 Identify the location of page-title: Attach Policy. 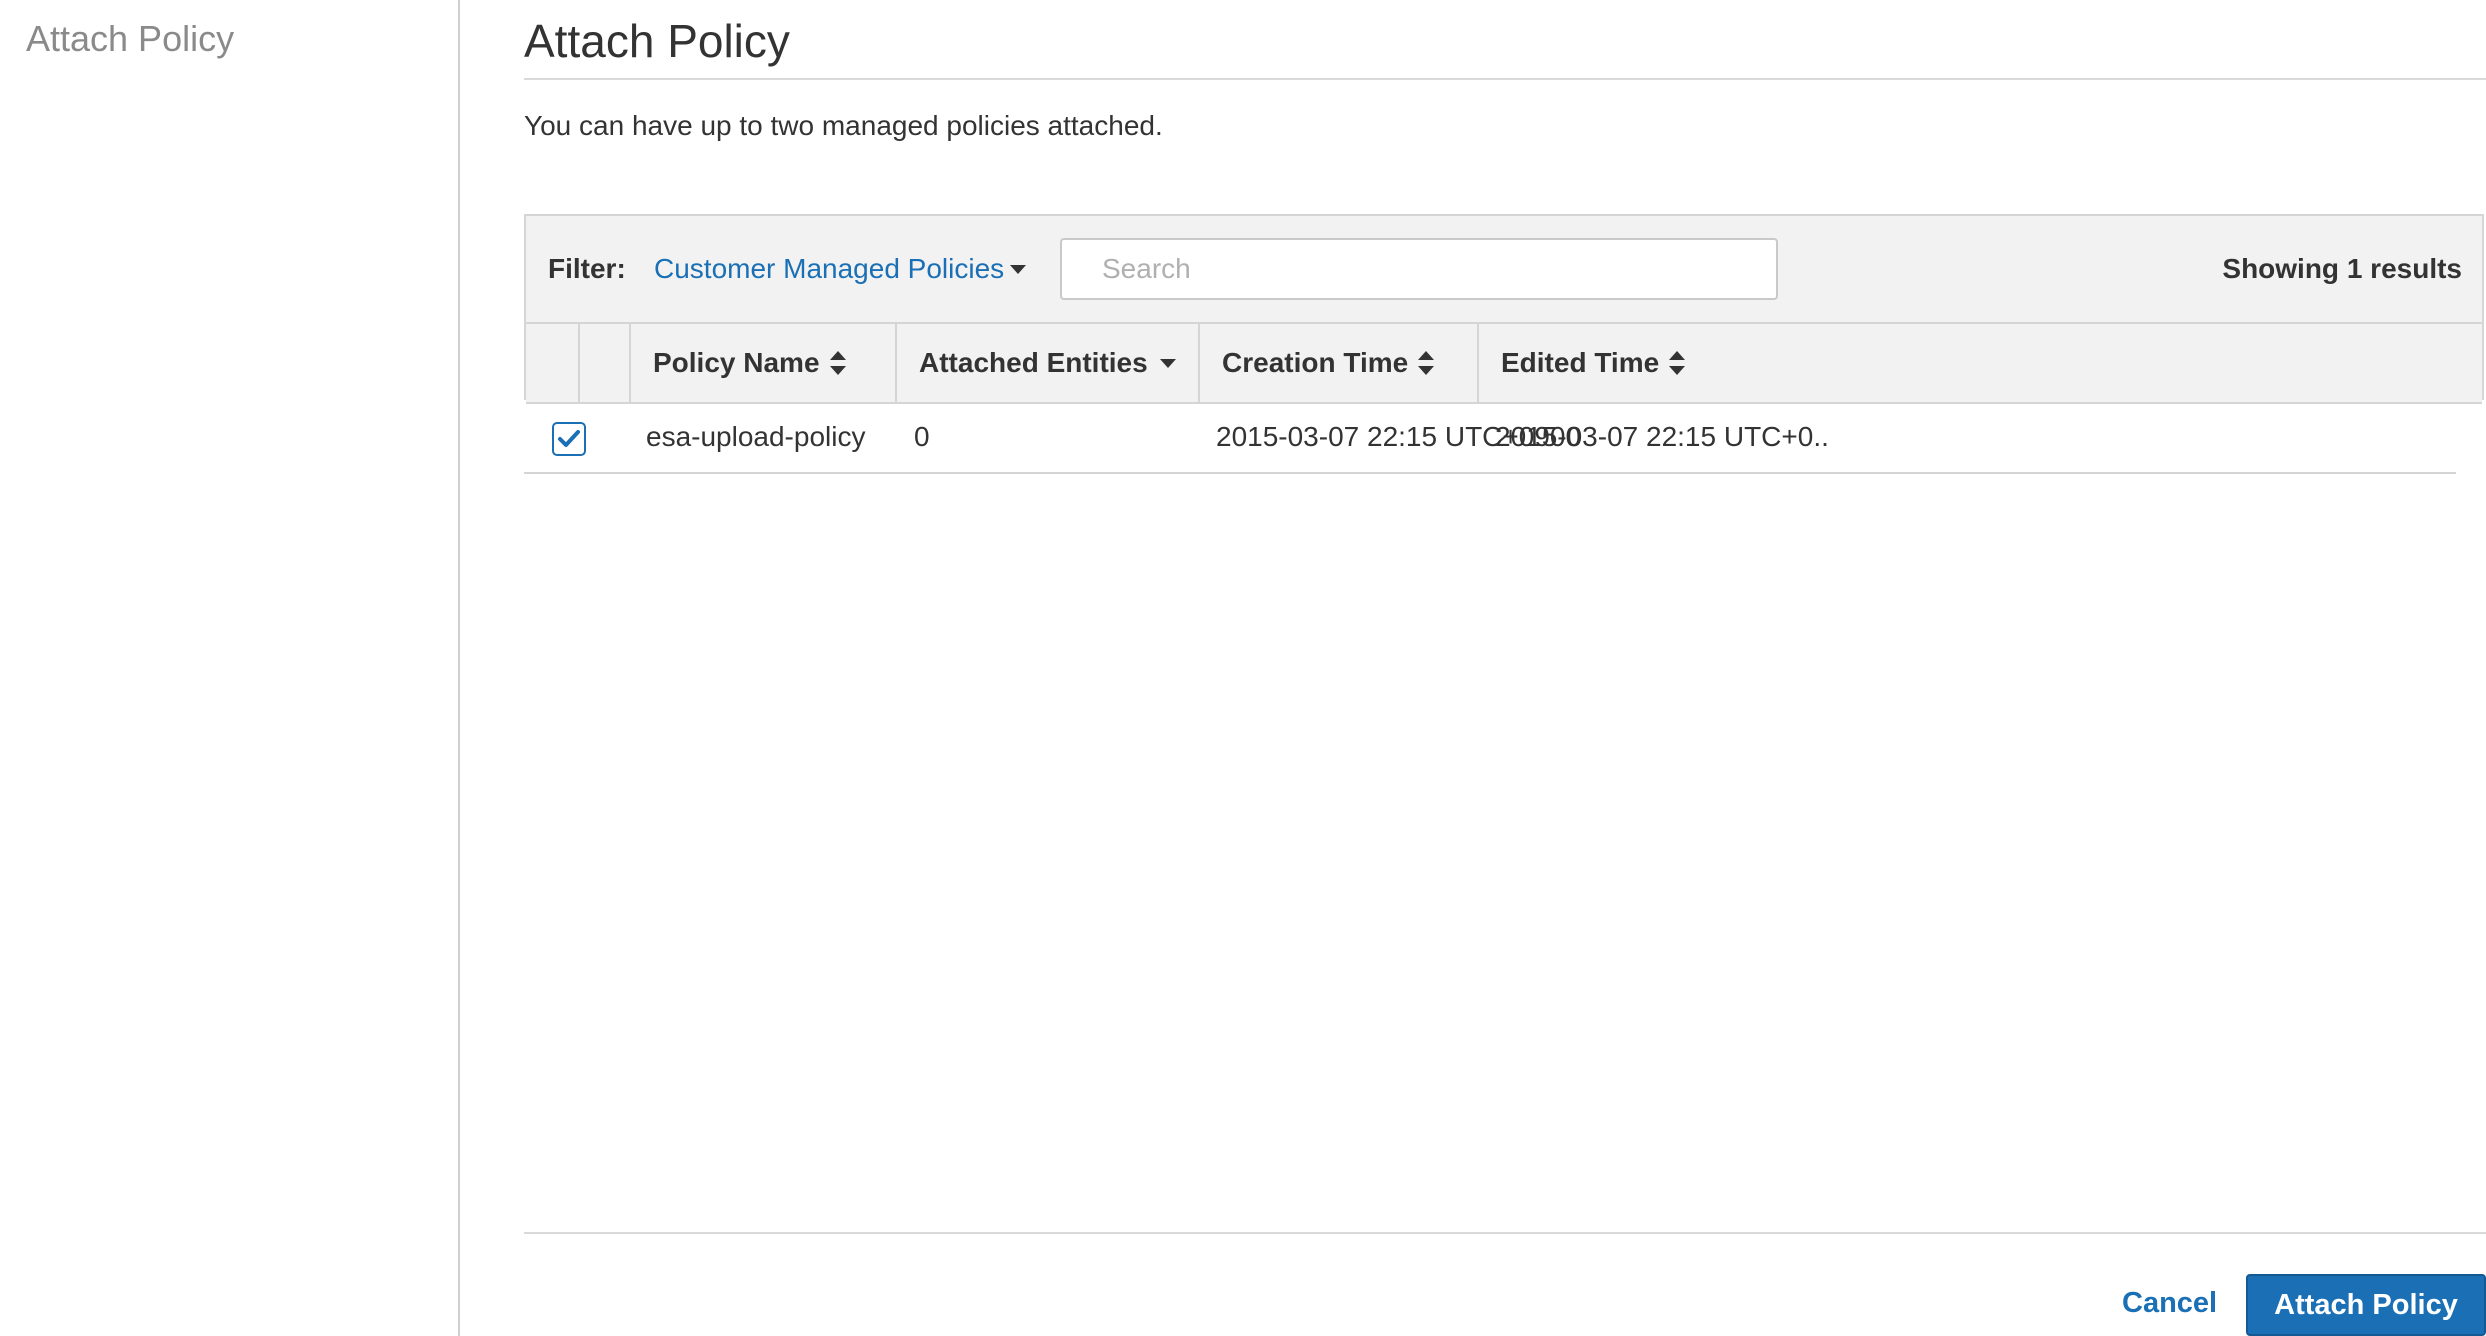
(657, 41).